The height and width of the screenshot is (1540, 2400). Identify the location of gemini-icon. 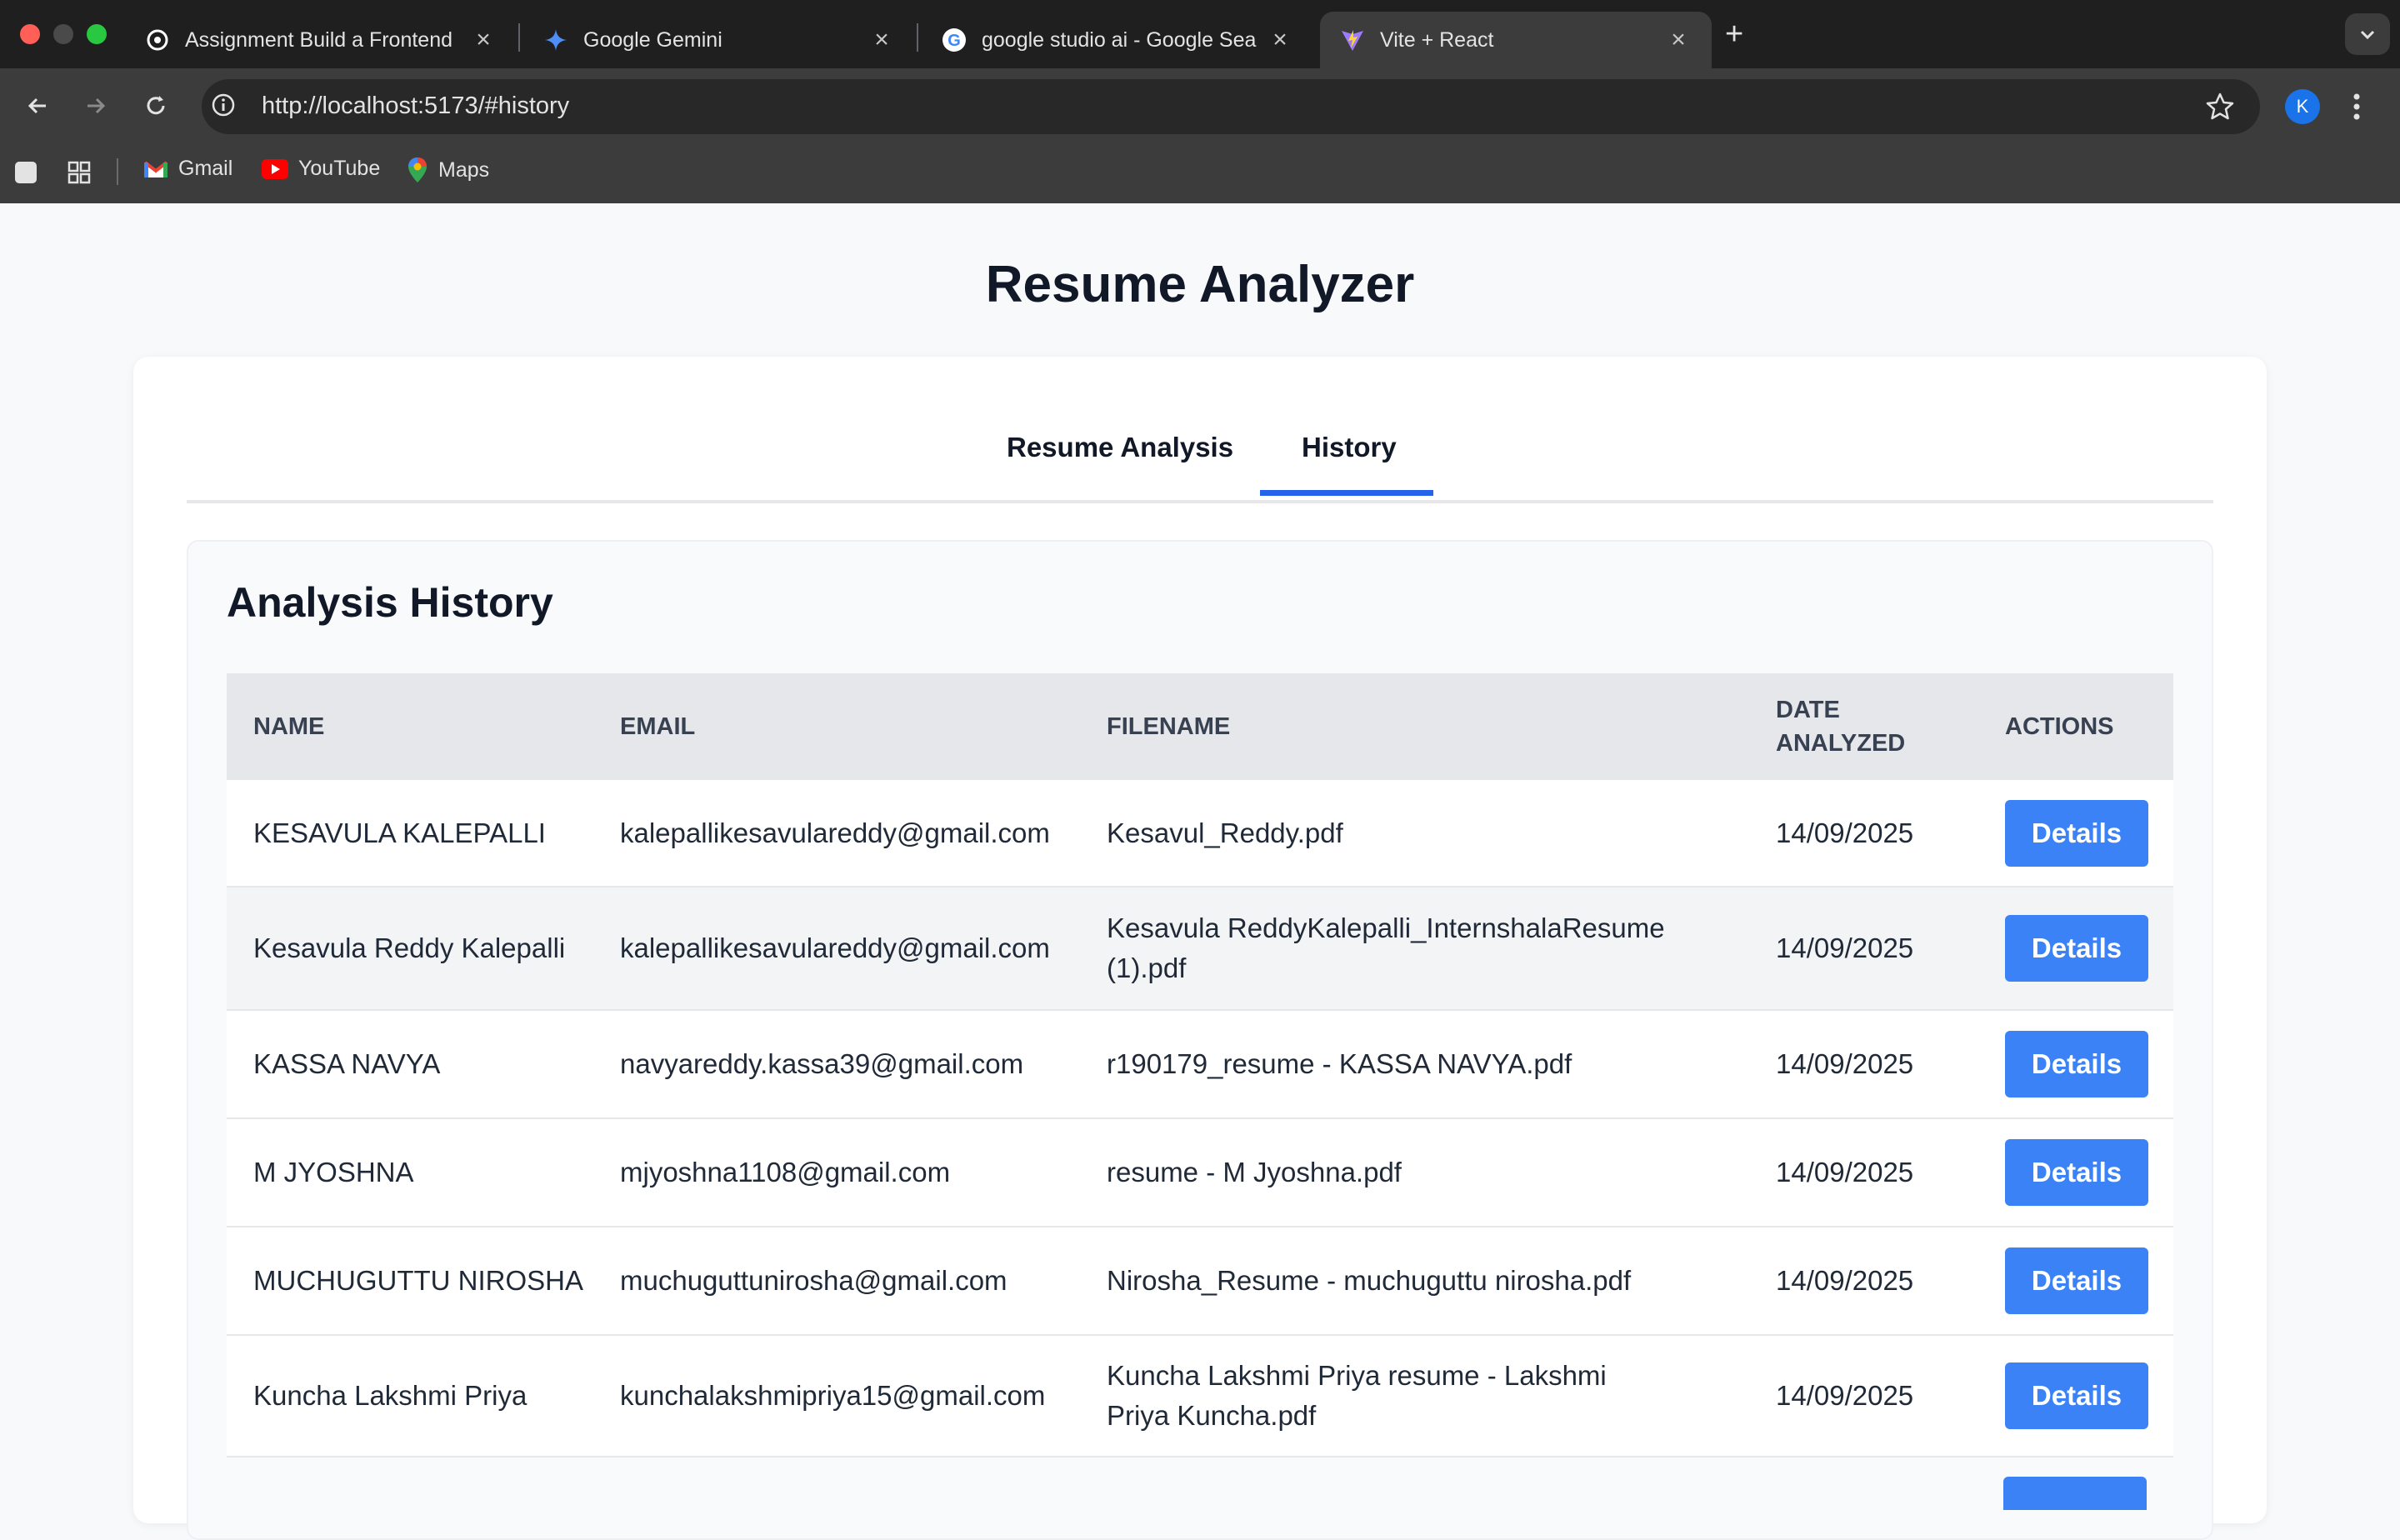
(555, 40).